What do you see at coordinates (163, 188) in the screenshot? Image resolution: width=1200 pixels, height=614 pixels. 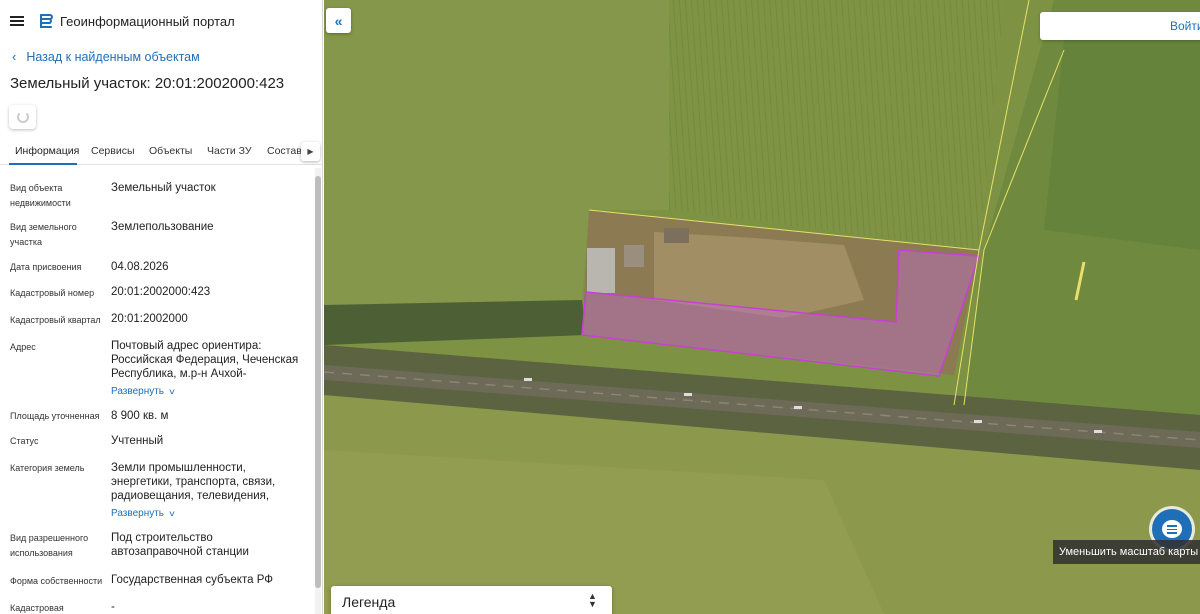 I see `value-object-type: Земельный участок` at bounding box center [163, 188].